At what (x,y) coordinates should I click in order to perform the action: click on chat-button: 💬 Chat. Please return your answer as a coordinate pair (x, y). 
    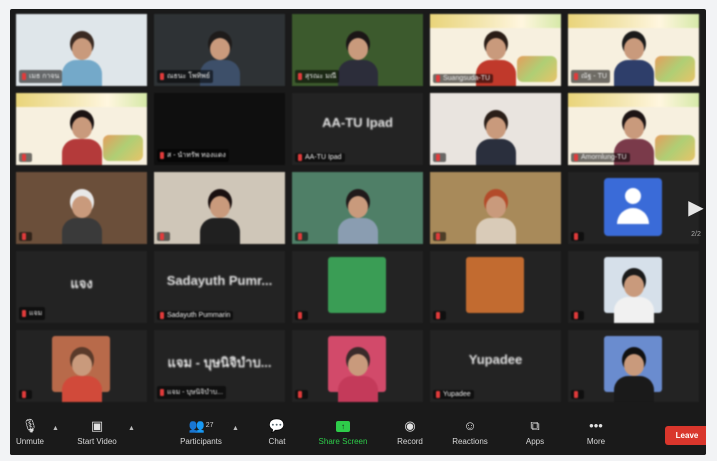
    Looking at the image, I should click on (277, 435).